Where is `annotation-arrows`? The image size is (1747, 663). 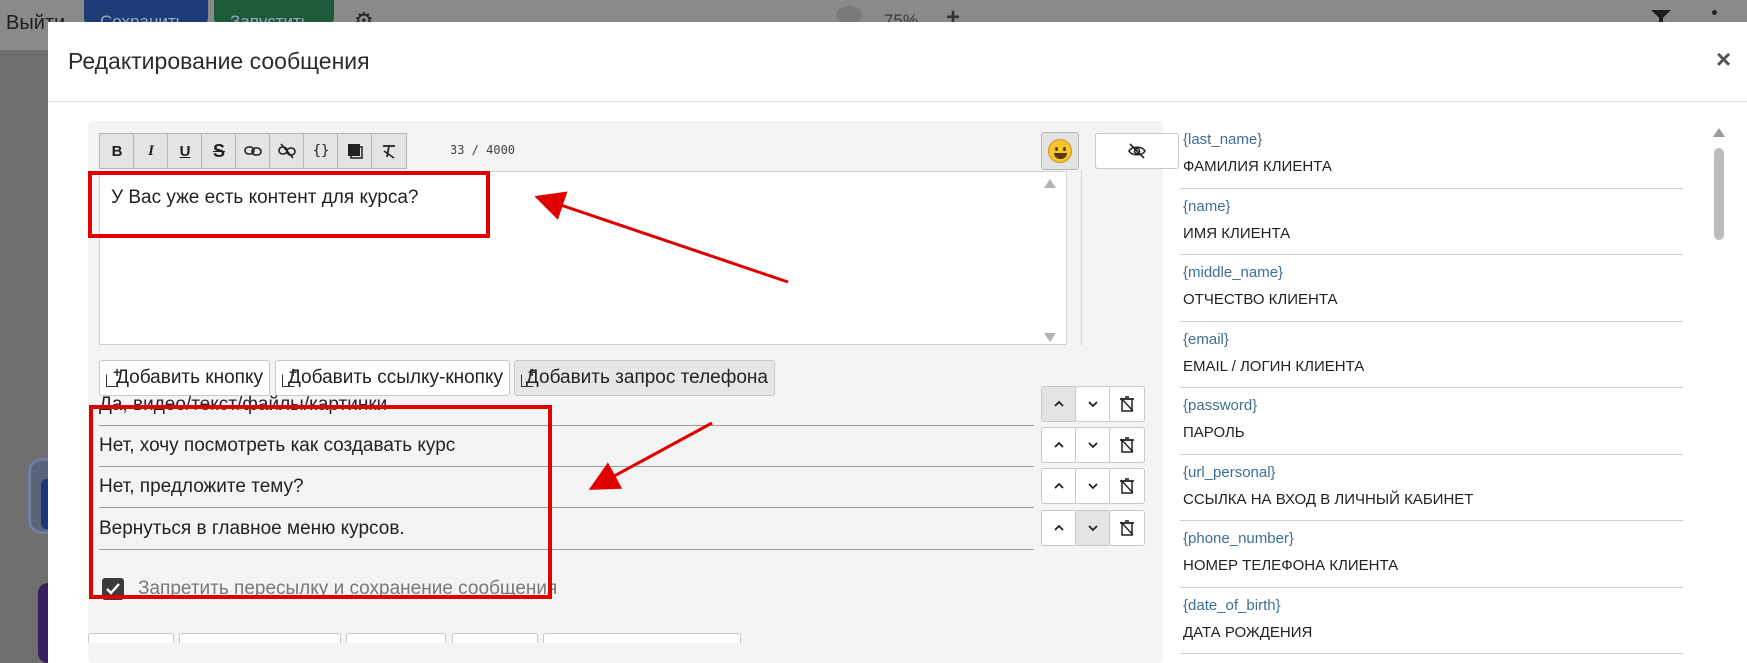 annotation-arrows is located at coordinates (661, 340).